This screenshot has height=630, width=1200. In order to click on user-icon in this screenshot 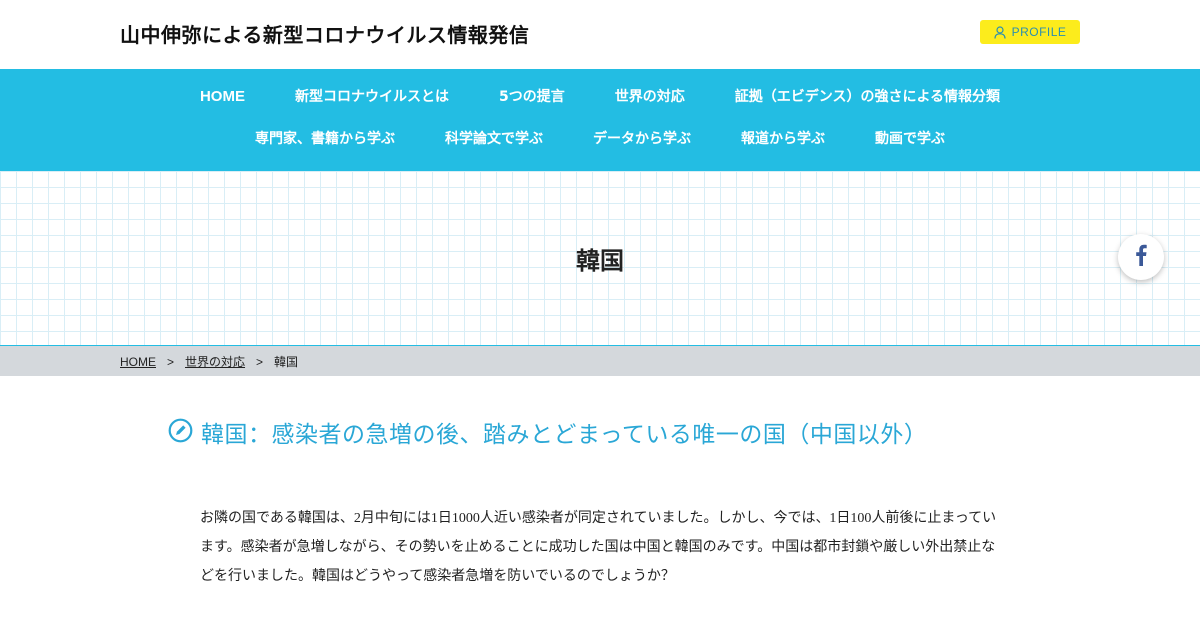, I will do `click(999, 32)`.